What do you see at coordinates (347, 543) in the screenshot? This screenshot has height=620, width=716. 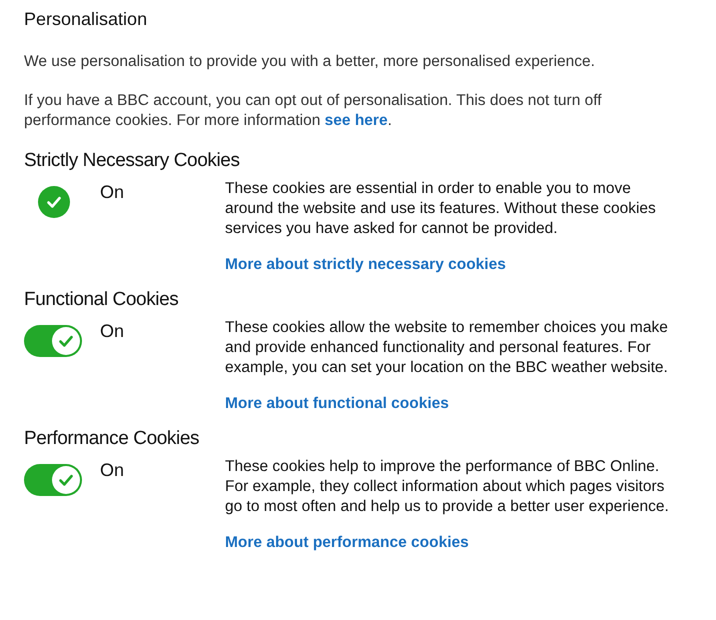 I see `more-about-link: More about performance cookies` at bounding box center [347, 543].